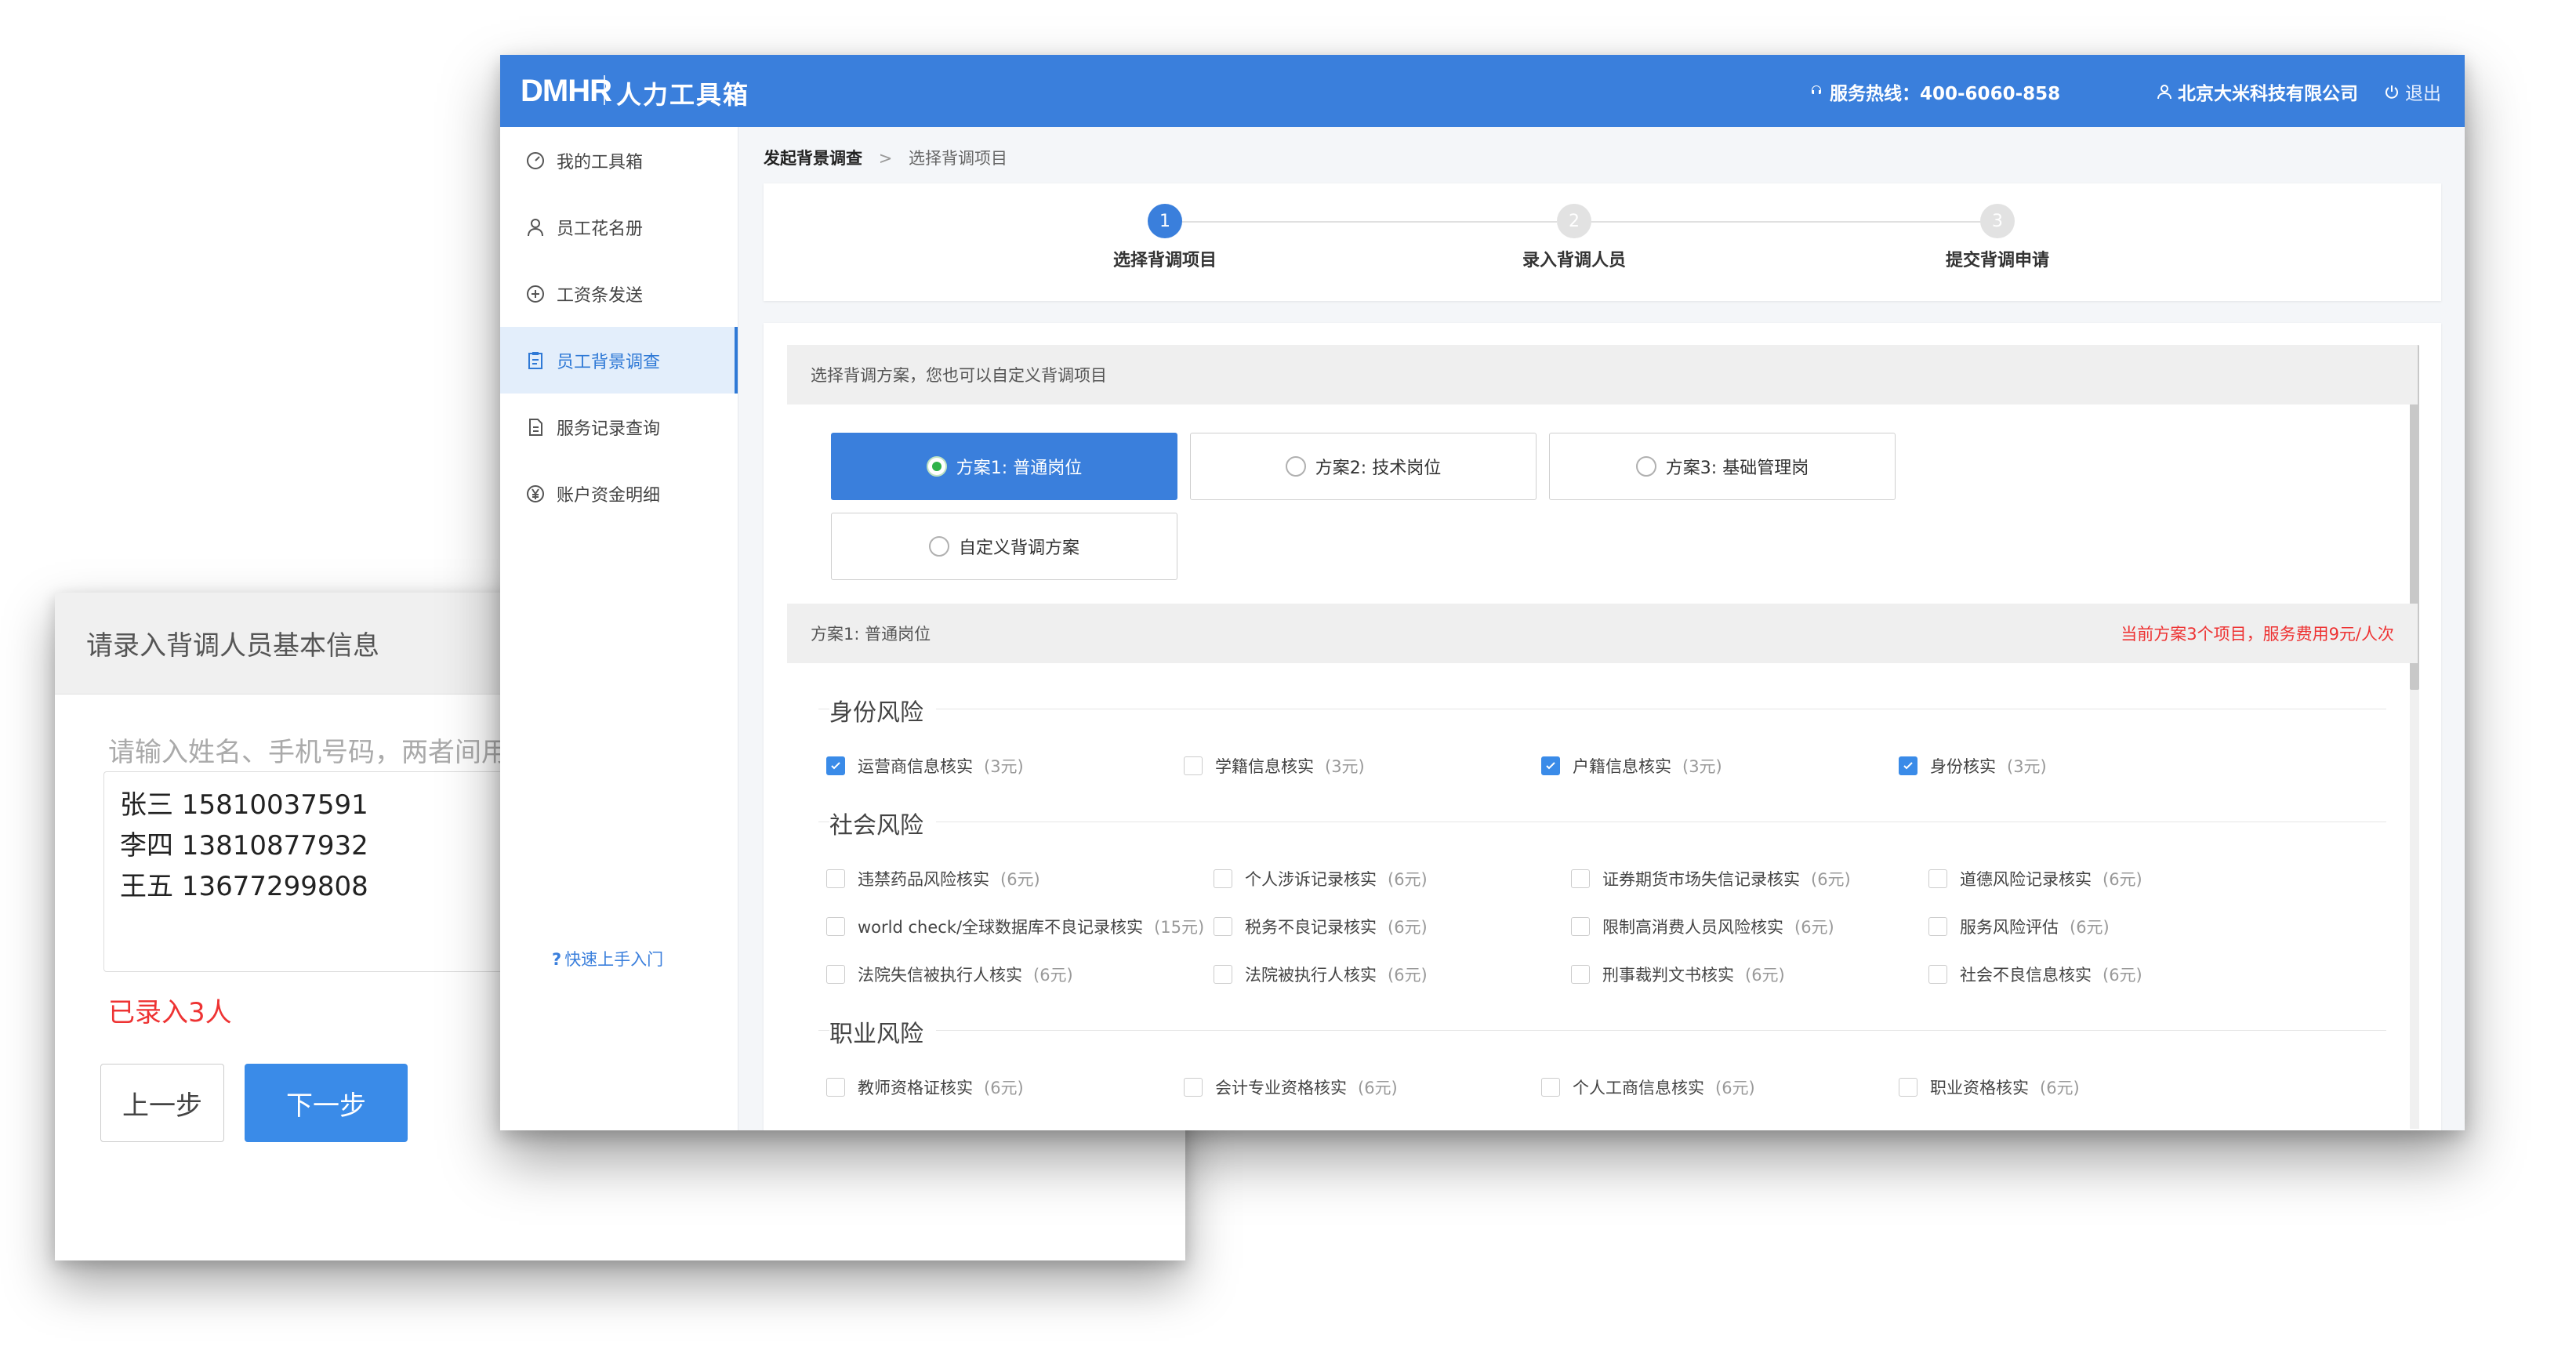 The height and width of the screenshot is (1371, 2576). What do you see at coordinates (883, 710) in the screenshot?
I see `category-title: 身份风险` at bounding box center [883, 710].